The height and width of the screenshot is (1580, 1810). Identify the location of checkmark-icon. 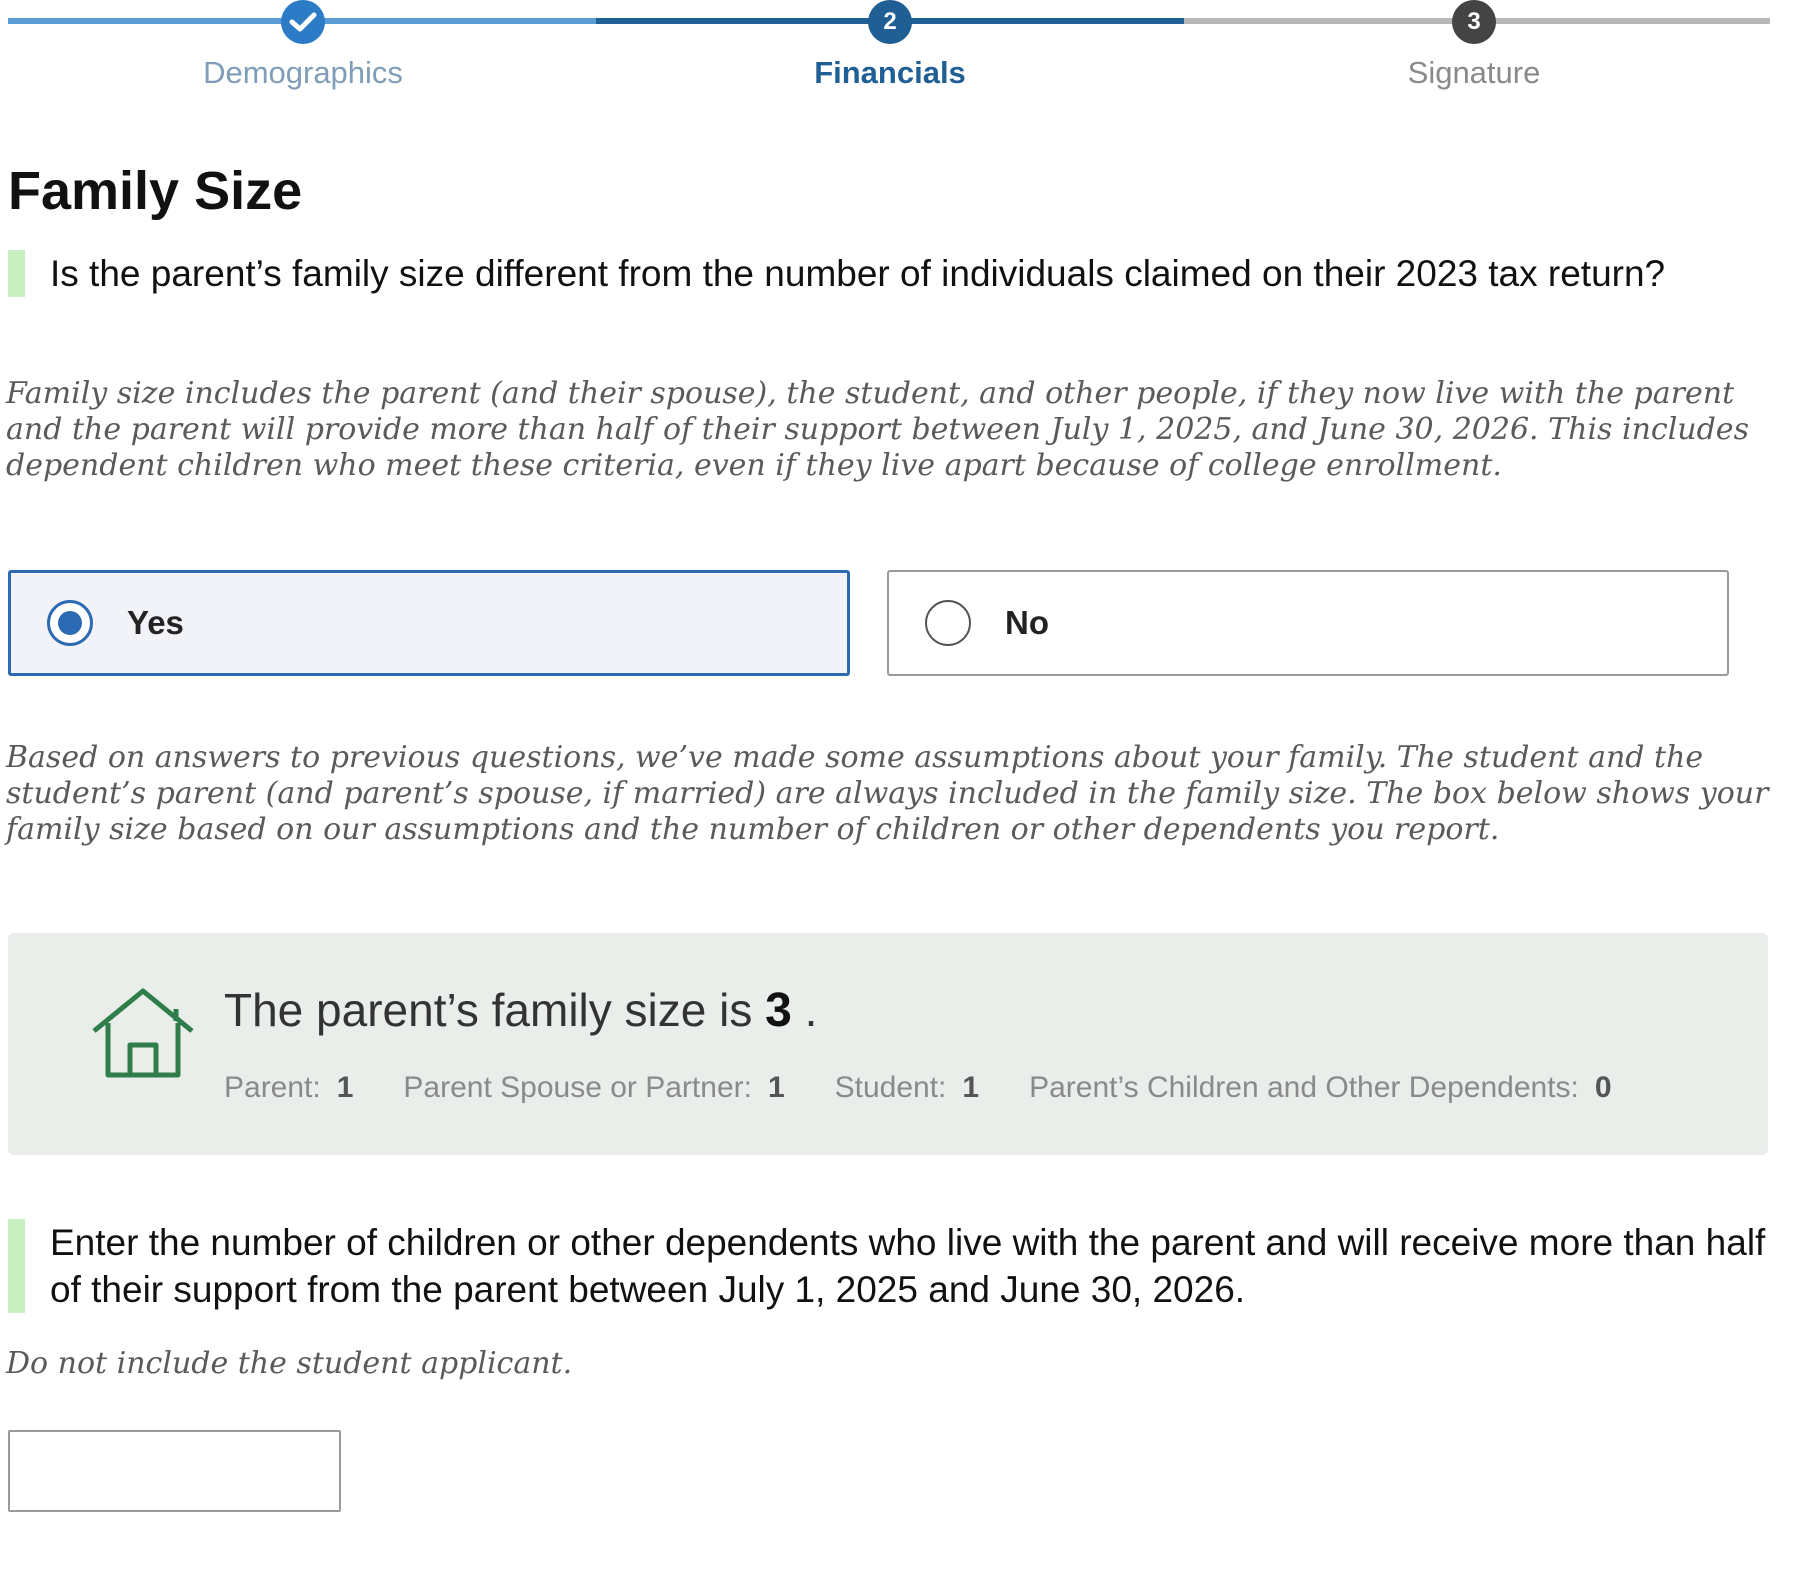
(303, 22).